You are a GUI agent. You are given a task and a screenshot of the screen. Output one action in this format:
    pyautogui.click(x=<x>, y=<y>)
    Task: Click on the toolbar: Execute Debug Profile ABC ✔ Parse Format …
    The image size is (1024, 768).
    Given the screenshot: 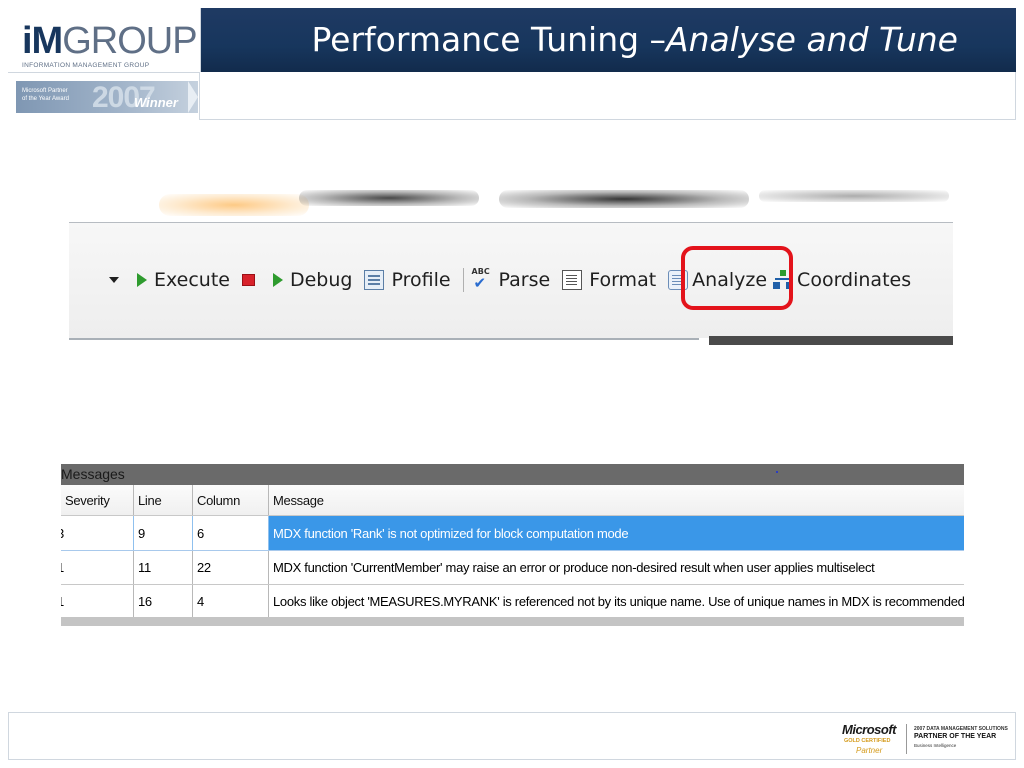 What is the action you would take?
    pyautogui.click(x=516, y=280)
    